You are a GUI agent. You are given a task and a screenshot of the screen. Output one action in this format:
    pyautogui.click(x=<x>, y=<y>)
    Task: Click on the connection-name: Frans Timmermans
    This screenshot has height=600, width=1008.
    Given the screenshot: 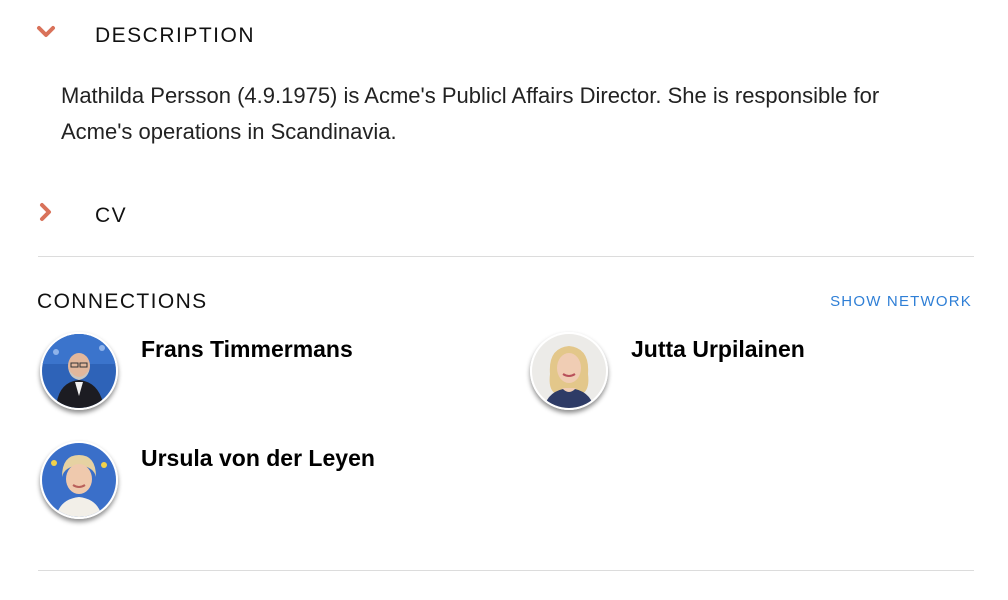 What is the action you would take?
    pyautogui.click(x=247, y=349)
    